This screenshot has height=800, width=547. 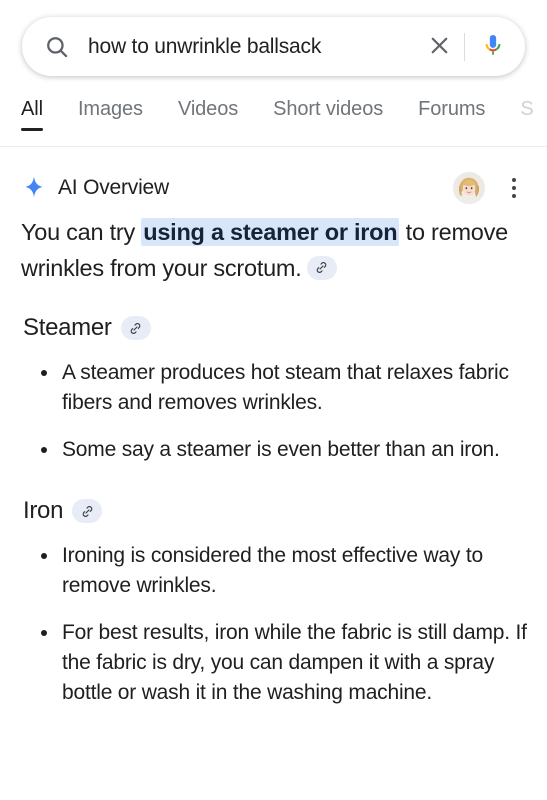 I want to click on tab-shopping-partial: S, so click(x=526, y=113).